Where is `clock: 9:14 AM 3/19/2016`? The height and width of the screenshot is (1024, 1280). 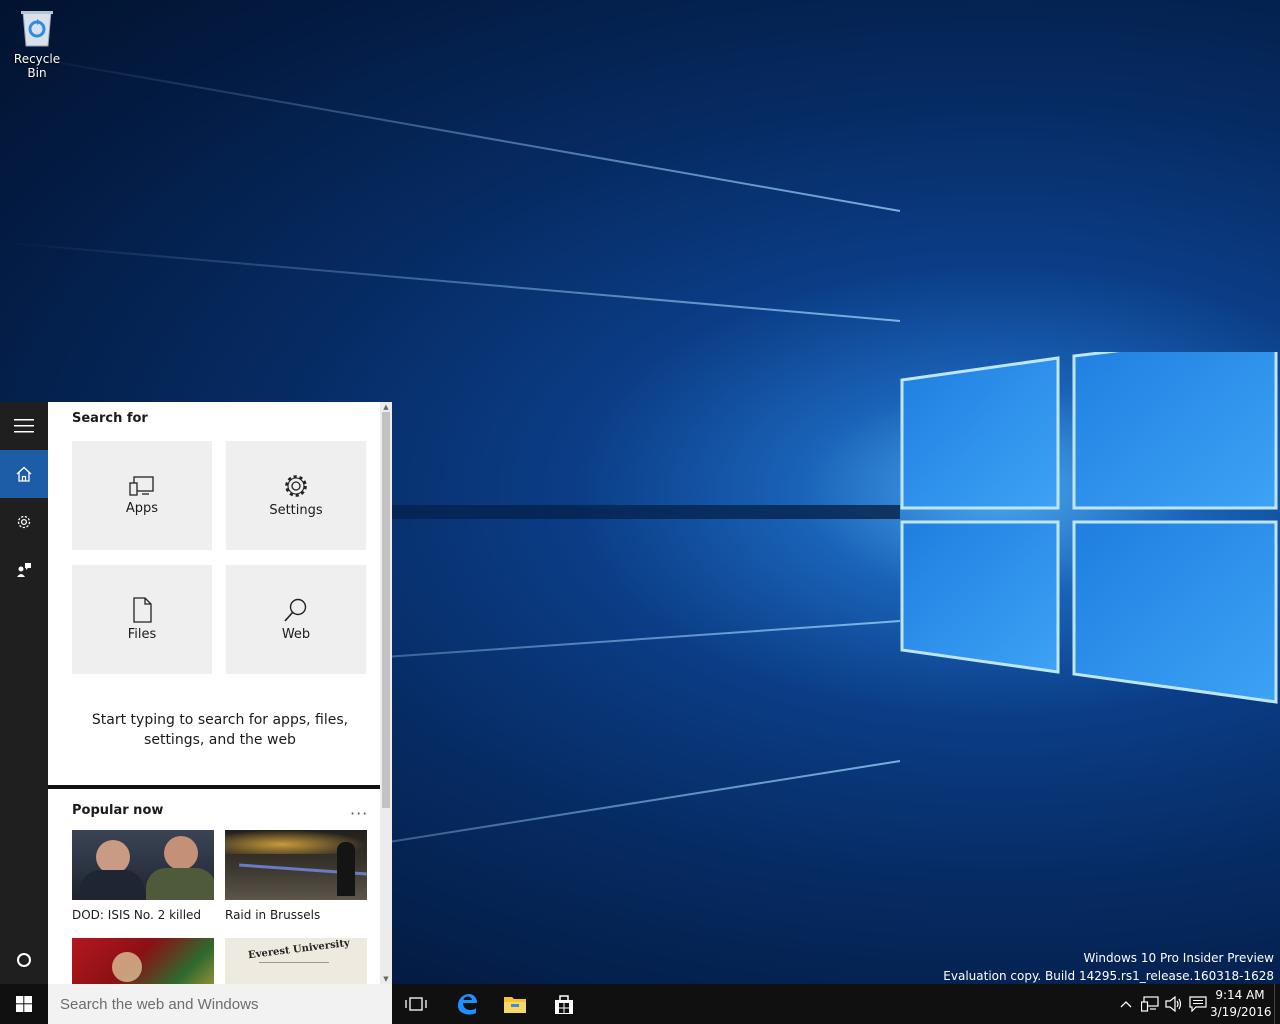 clock: 9:14 AM 3/19/2016 is located at coordinates (1241, 1004).